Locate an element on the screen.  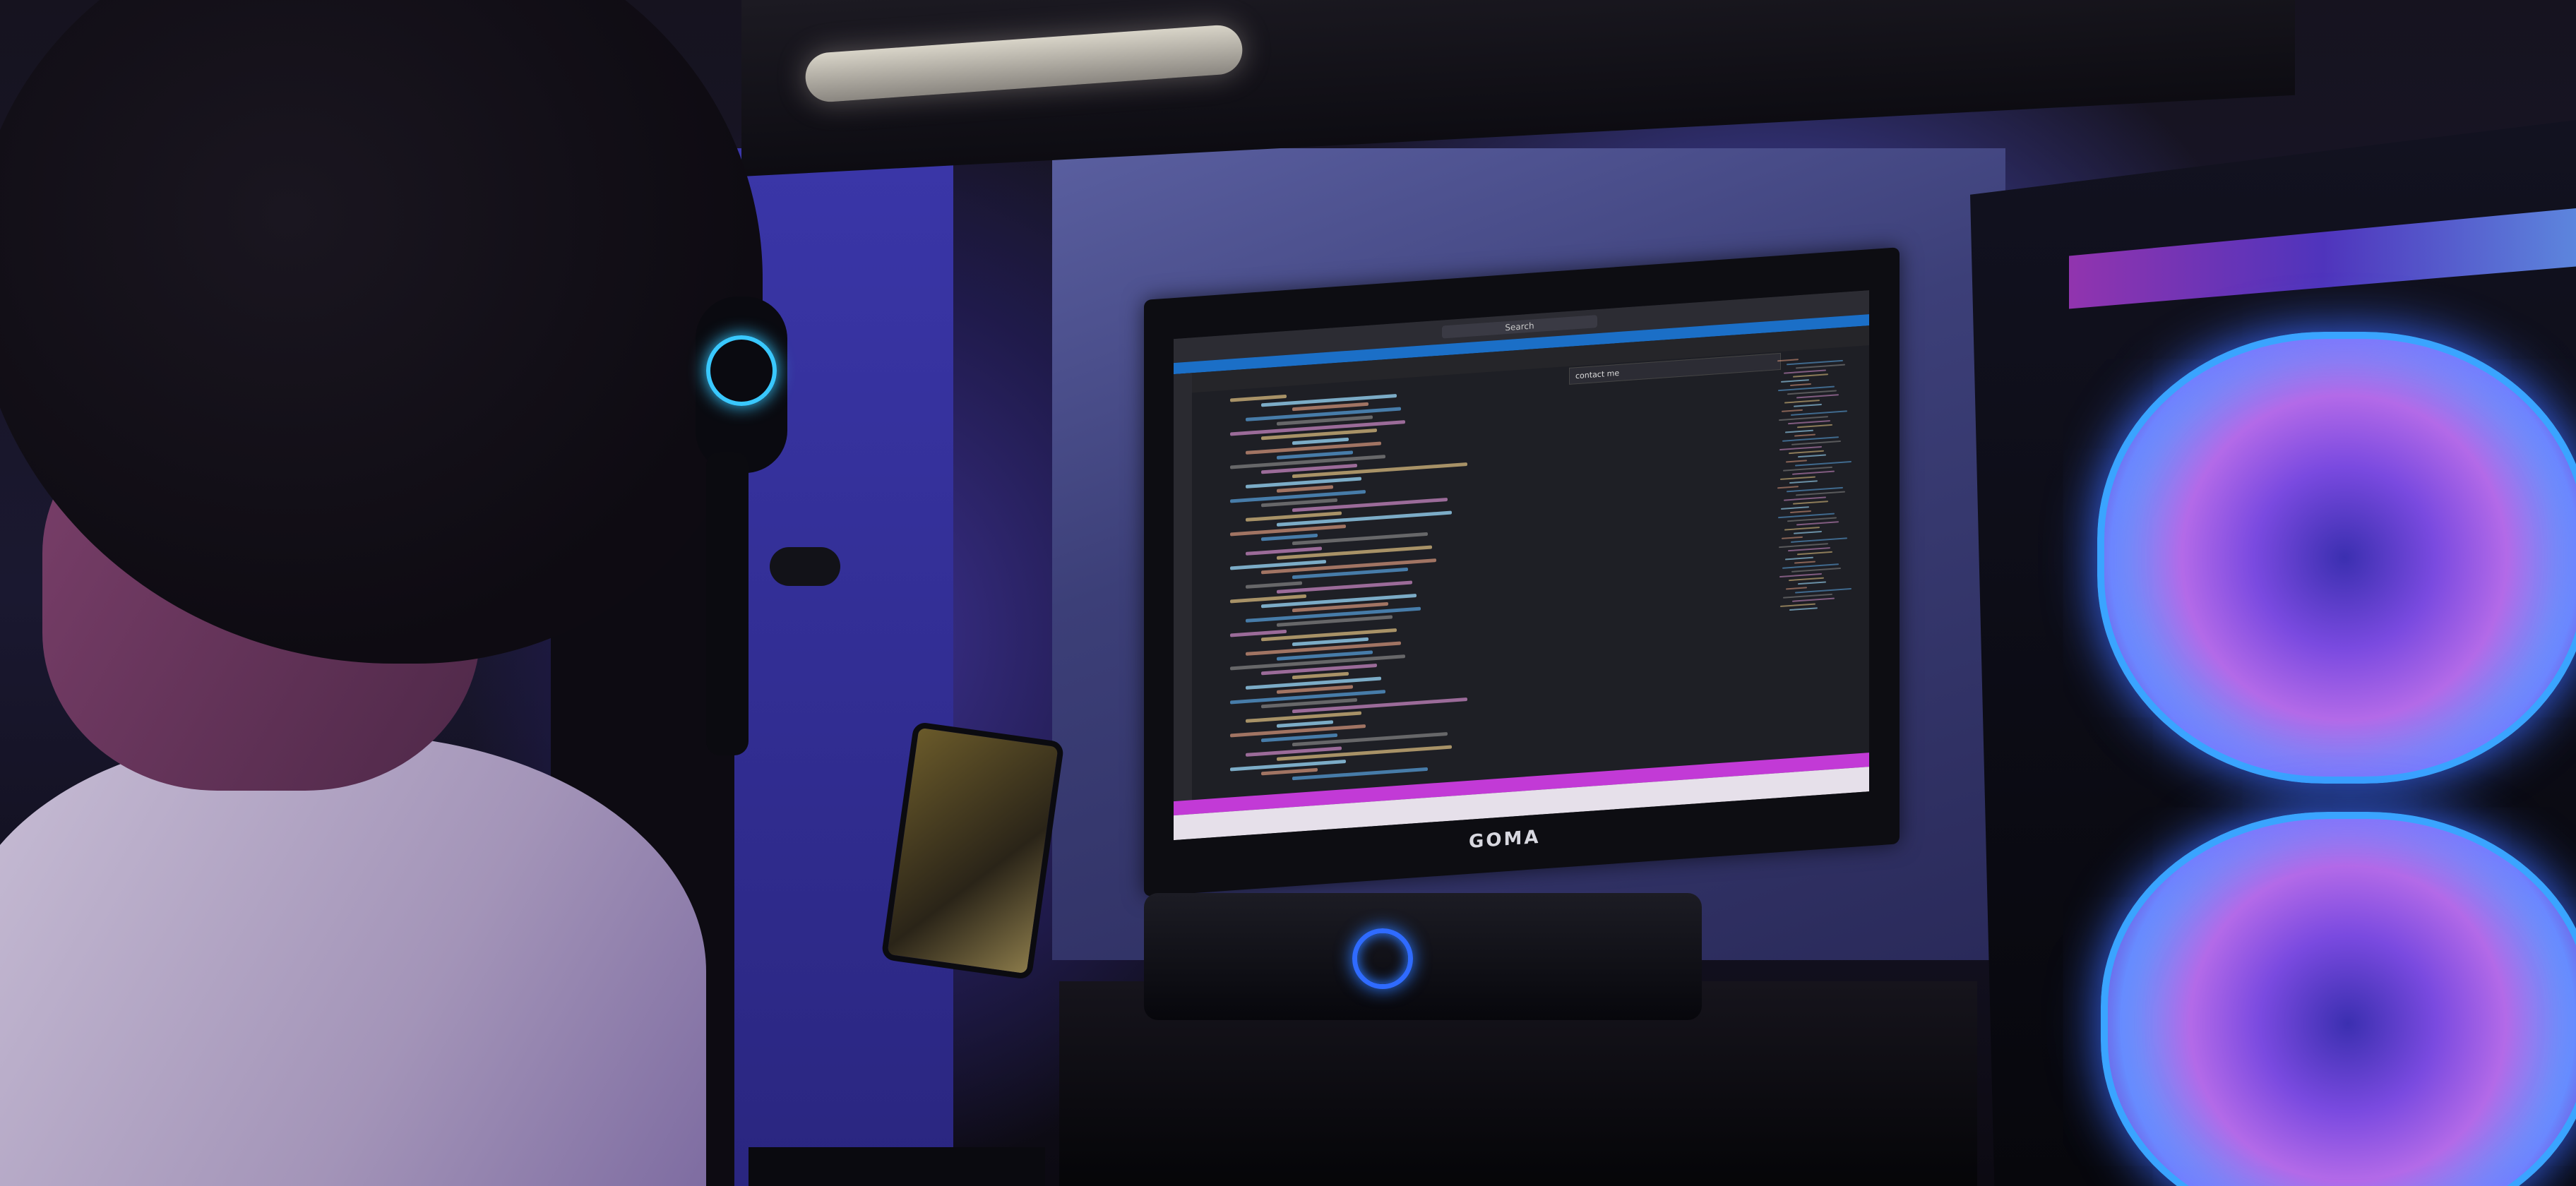
speaker-bar is located at coordinates (1423, 957).